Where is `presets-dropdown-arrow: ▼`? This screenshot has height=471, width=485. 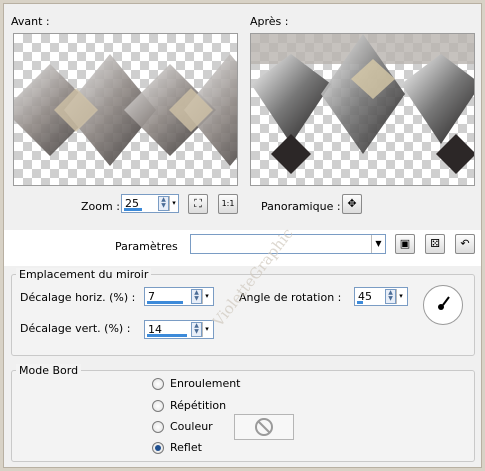 presets-dropdown-arrow: ▼ is located at coordinates (378, 244).